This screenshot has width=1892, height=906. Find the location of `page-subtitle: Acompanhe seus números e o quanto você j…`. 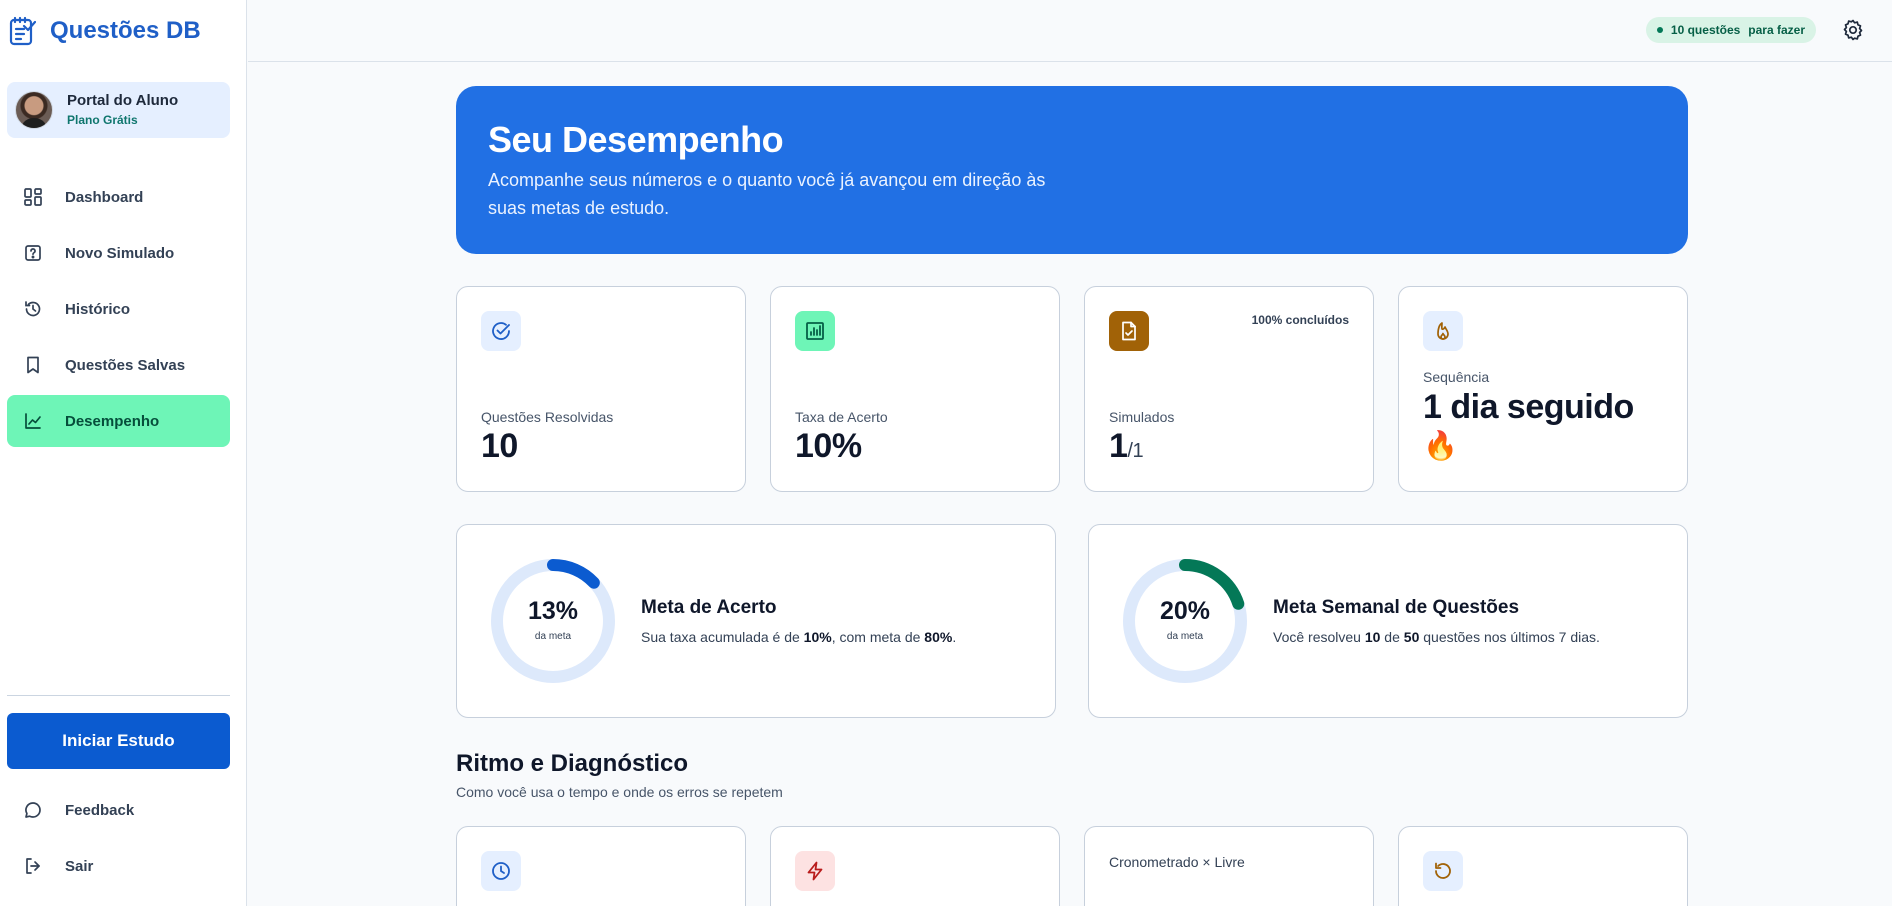

page-subtitle: Acompanhe seus números e o quanto você j… is located at coordinates (767, 194).